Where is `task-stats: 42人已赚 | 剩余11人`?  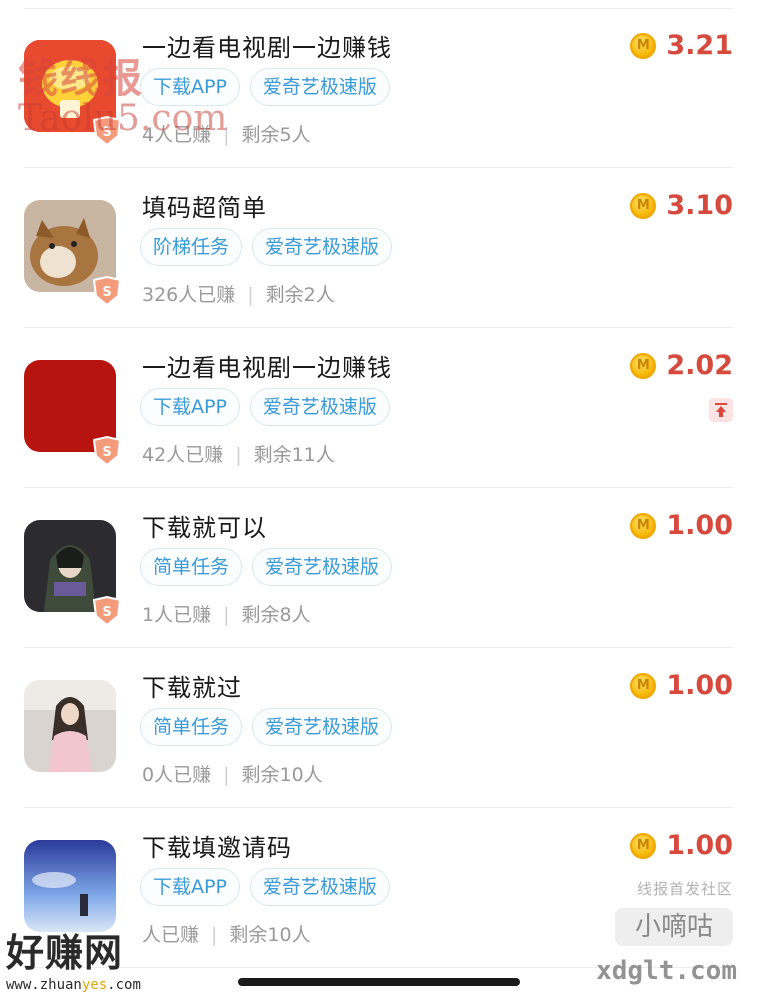
task-stats: 42人已赚 | 剩余11人 is located at coordinates (238, 453).